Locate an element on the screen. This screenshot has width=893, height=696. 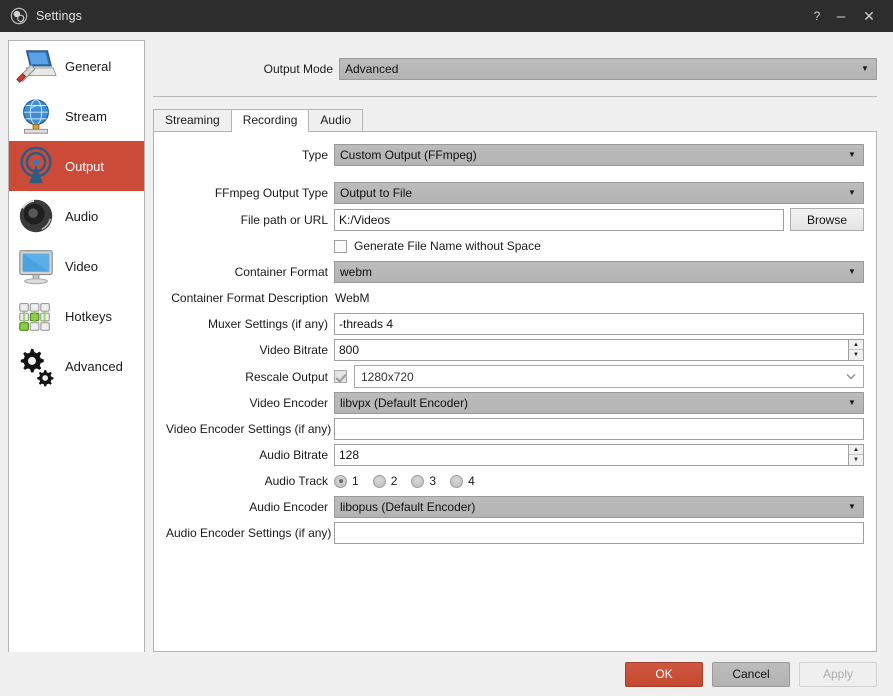
file-path-row: File path or URL K:/Videos Browse is located at coordinates (515, 219).